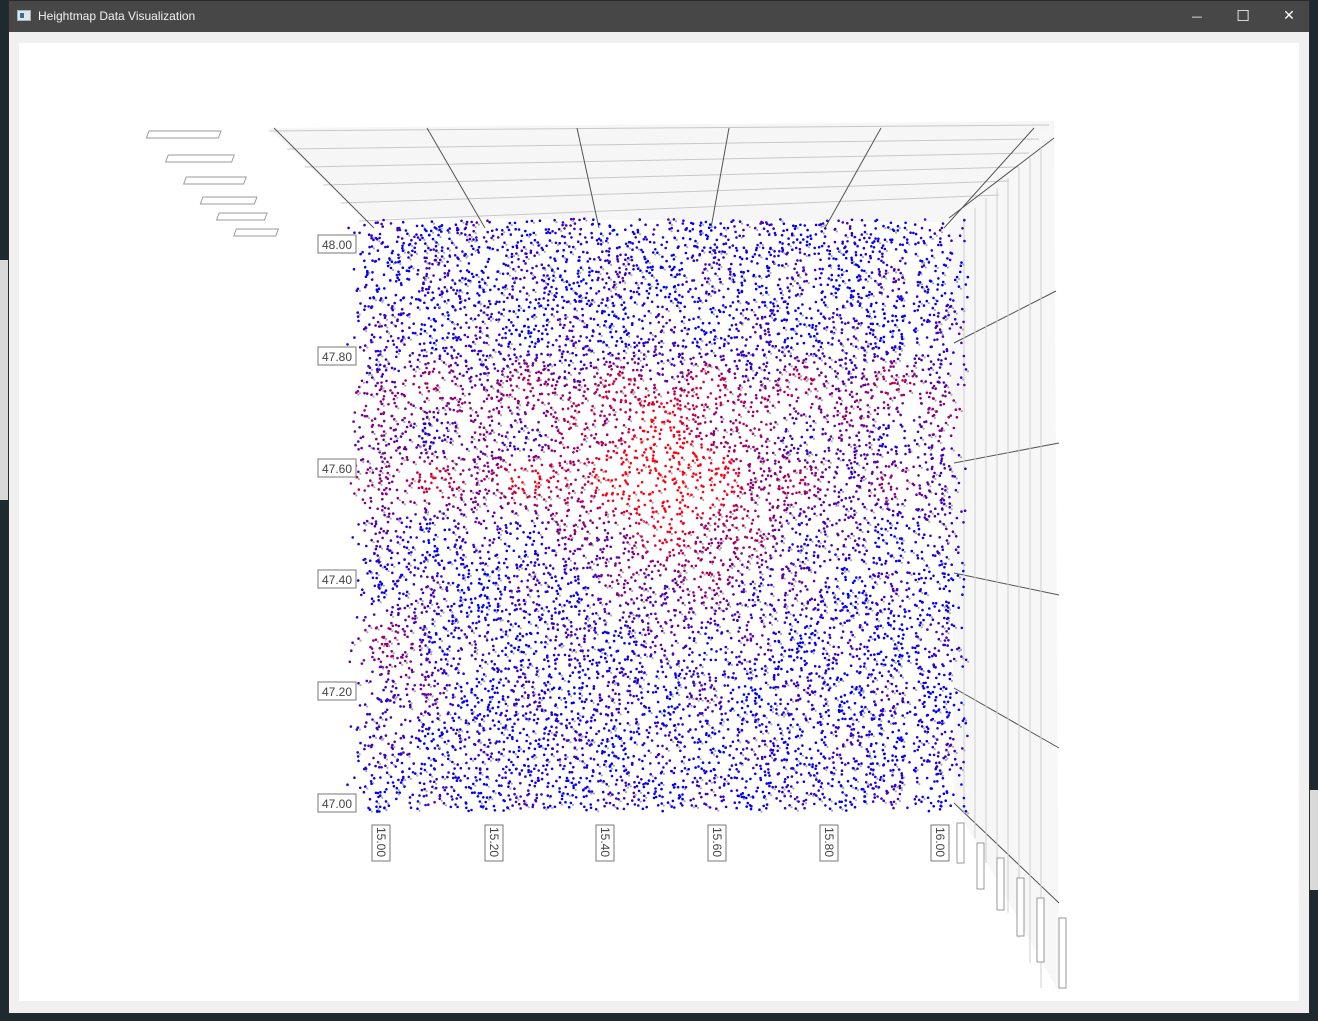 Image resolution: width=1318 pixels, height=1021 pixels. Describe the element at coordinates (1197, 16) in the screenshot. I see `minimize-button: —` at that location.